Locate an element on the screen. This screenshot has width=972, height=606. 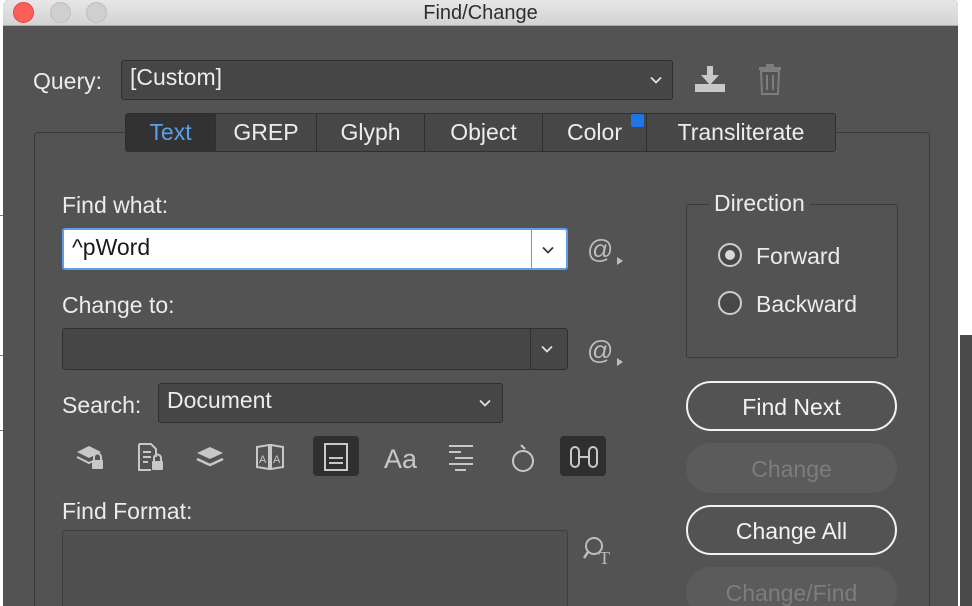
change-to-label: Change to: is located at coordinates (118, 305).